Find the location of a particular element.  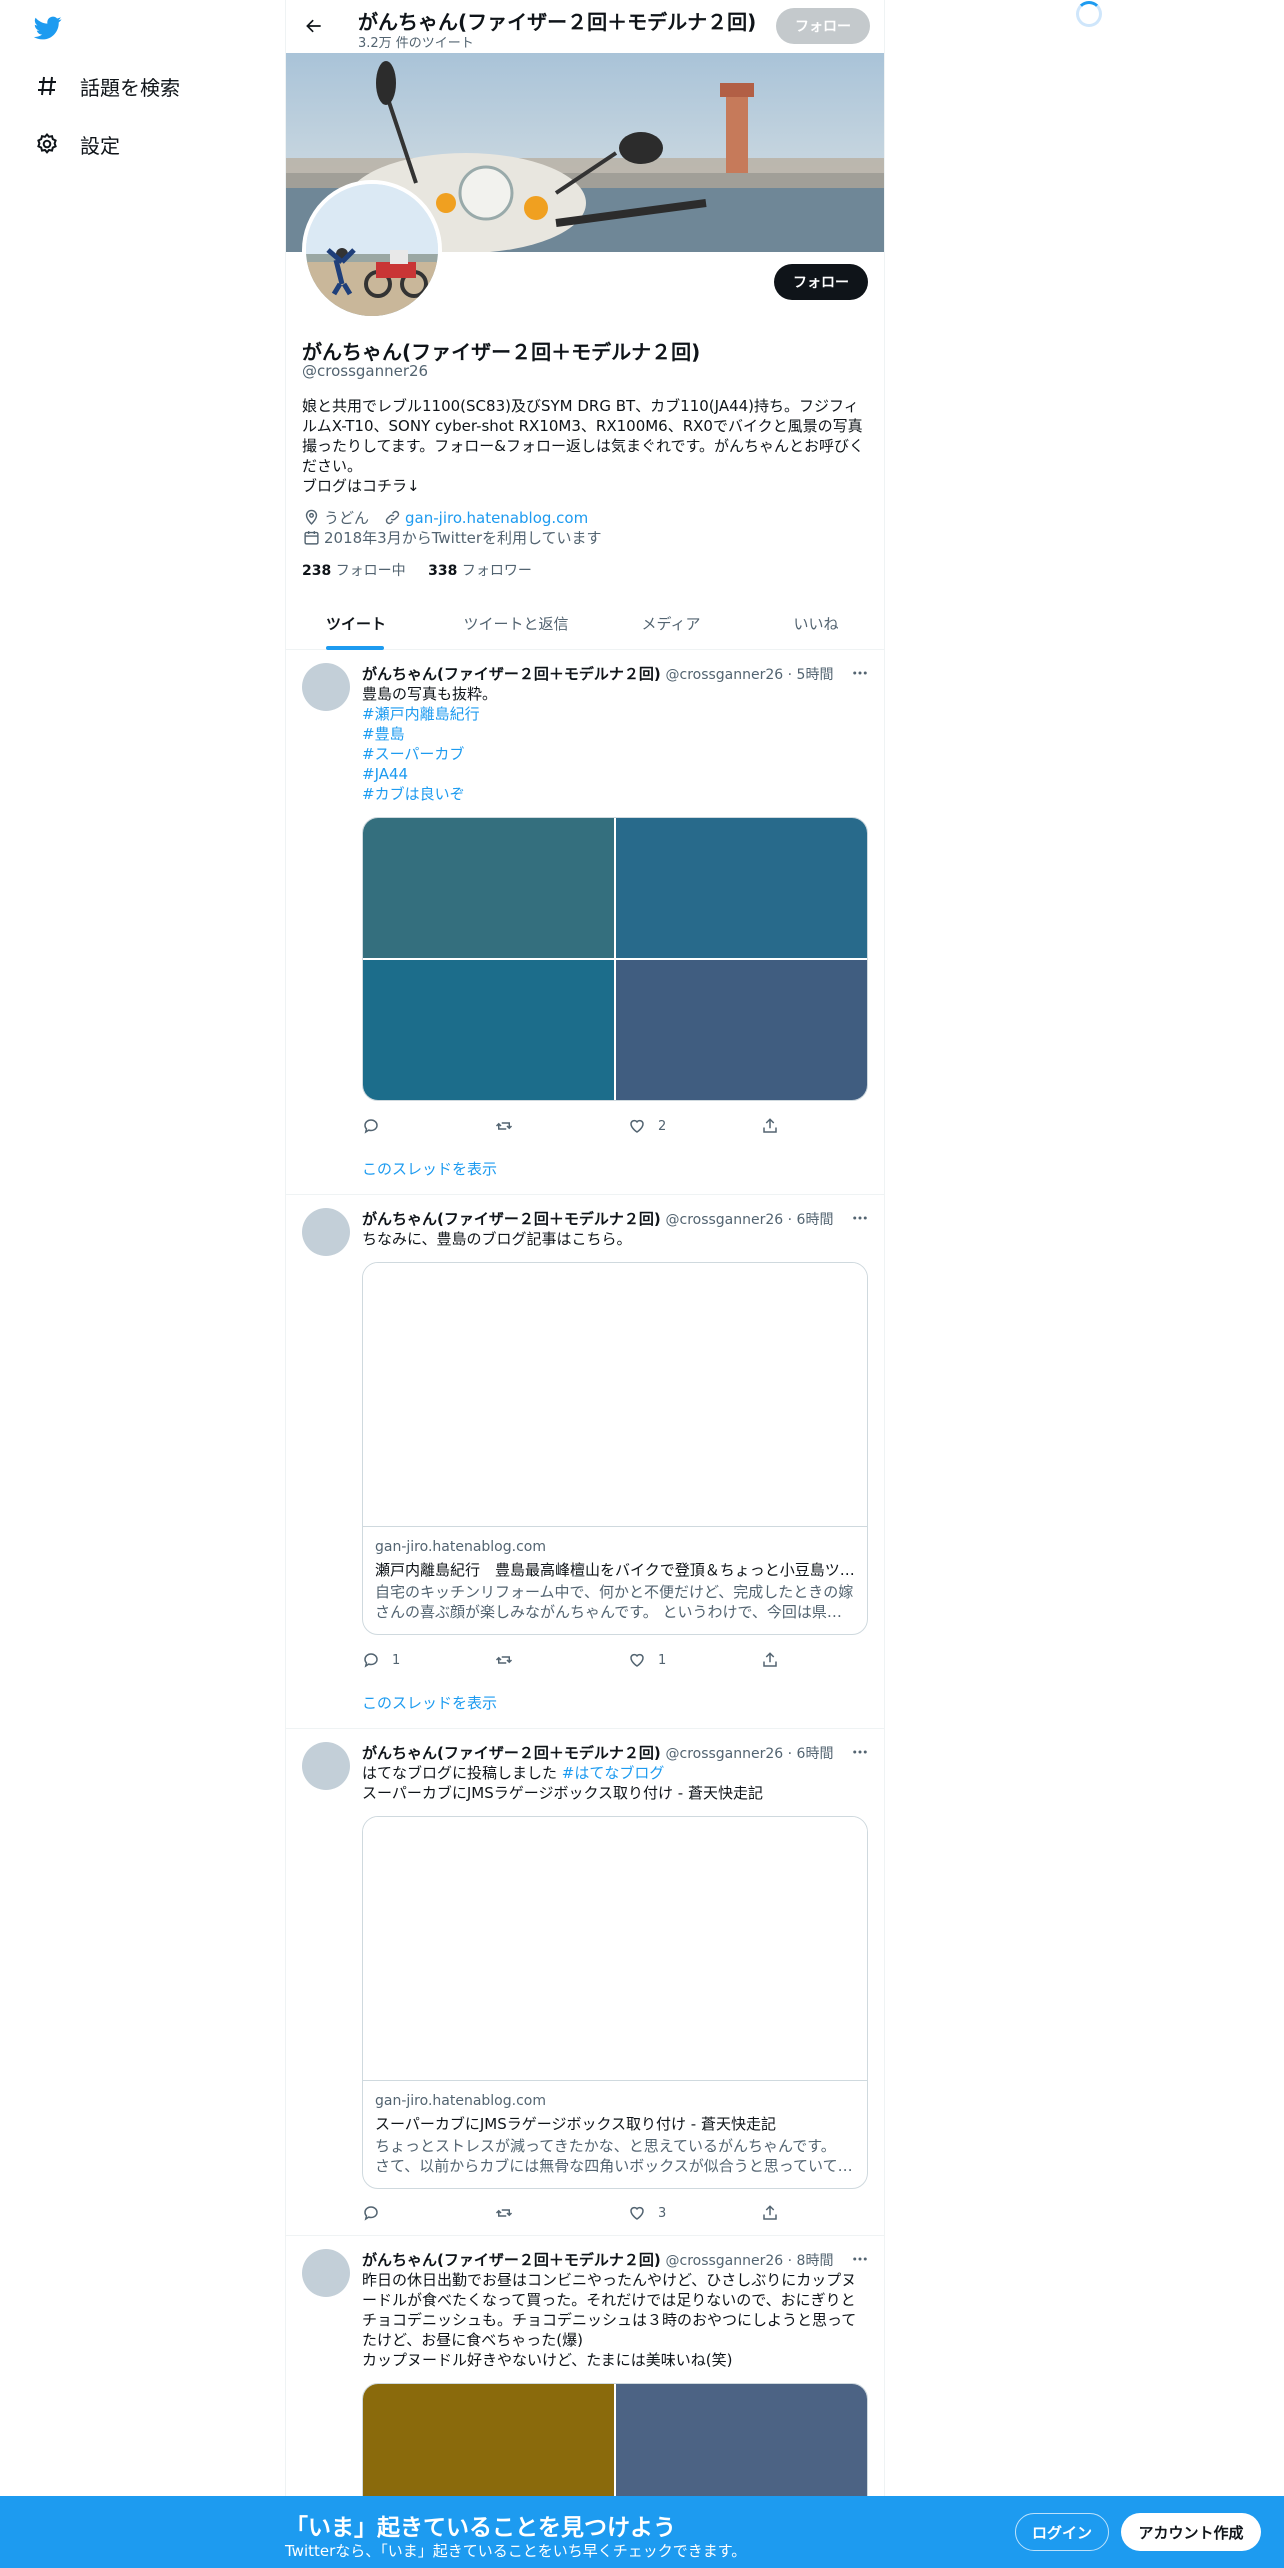

hashtag-link: #瀬戸内離島紀行 is located at coordinates (616, 714).